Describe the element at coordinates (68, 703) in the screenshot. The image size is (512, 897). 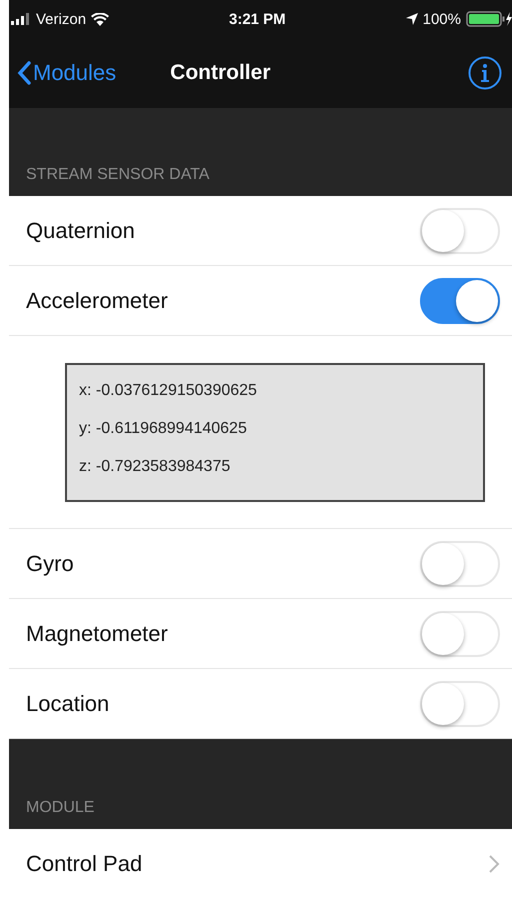
I see `row-label: Location` at that location.